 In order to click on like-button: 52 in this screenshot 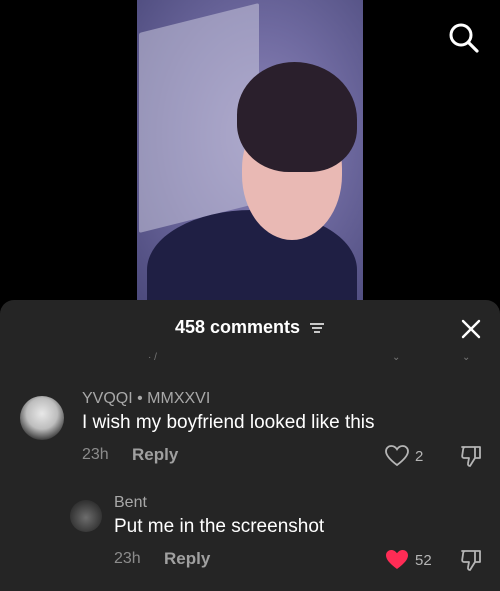, I will do `click(408, 560)`.